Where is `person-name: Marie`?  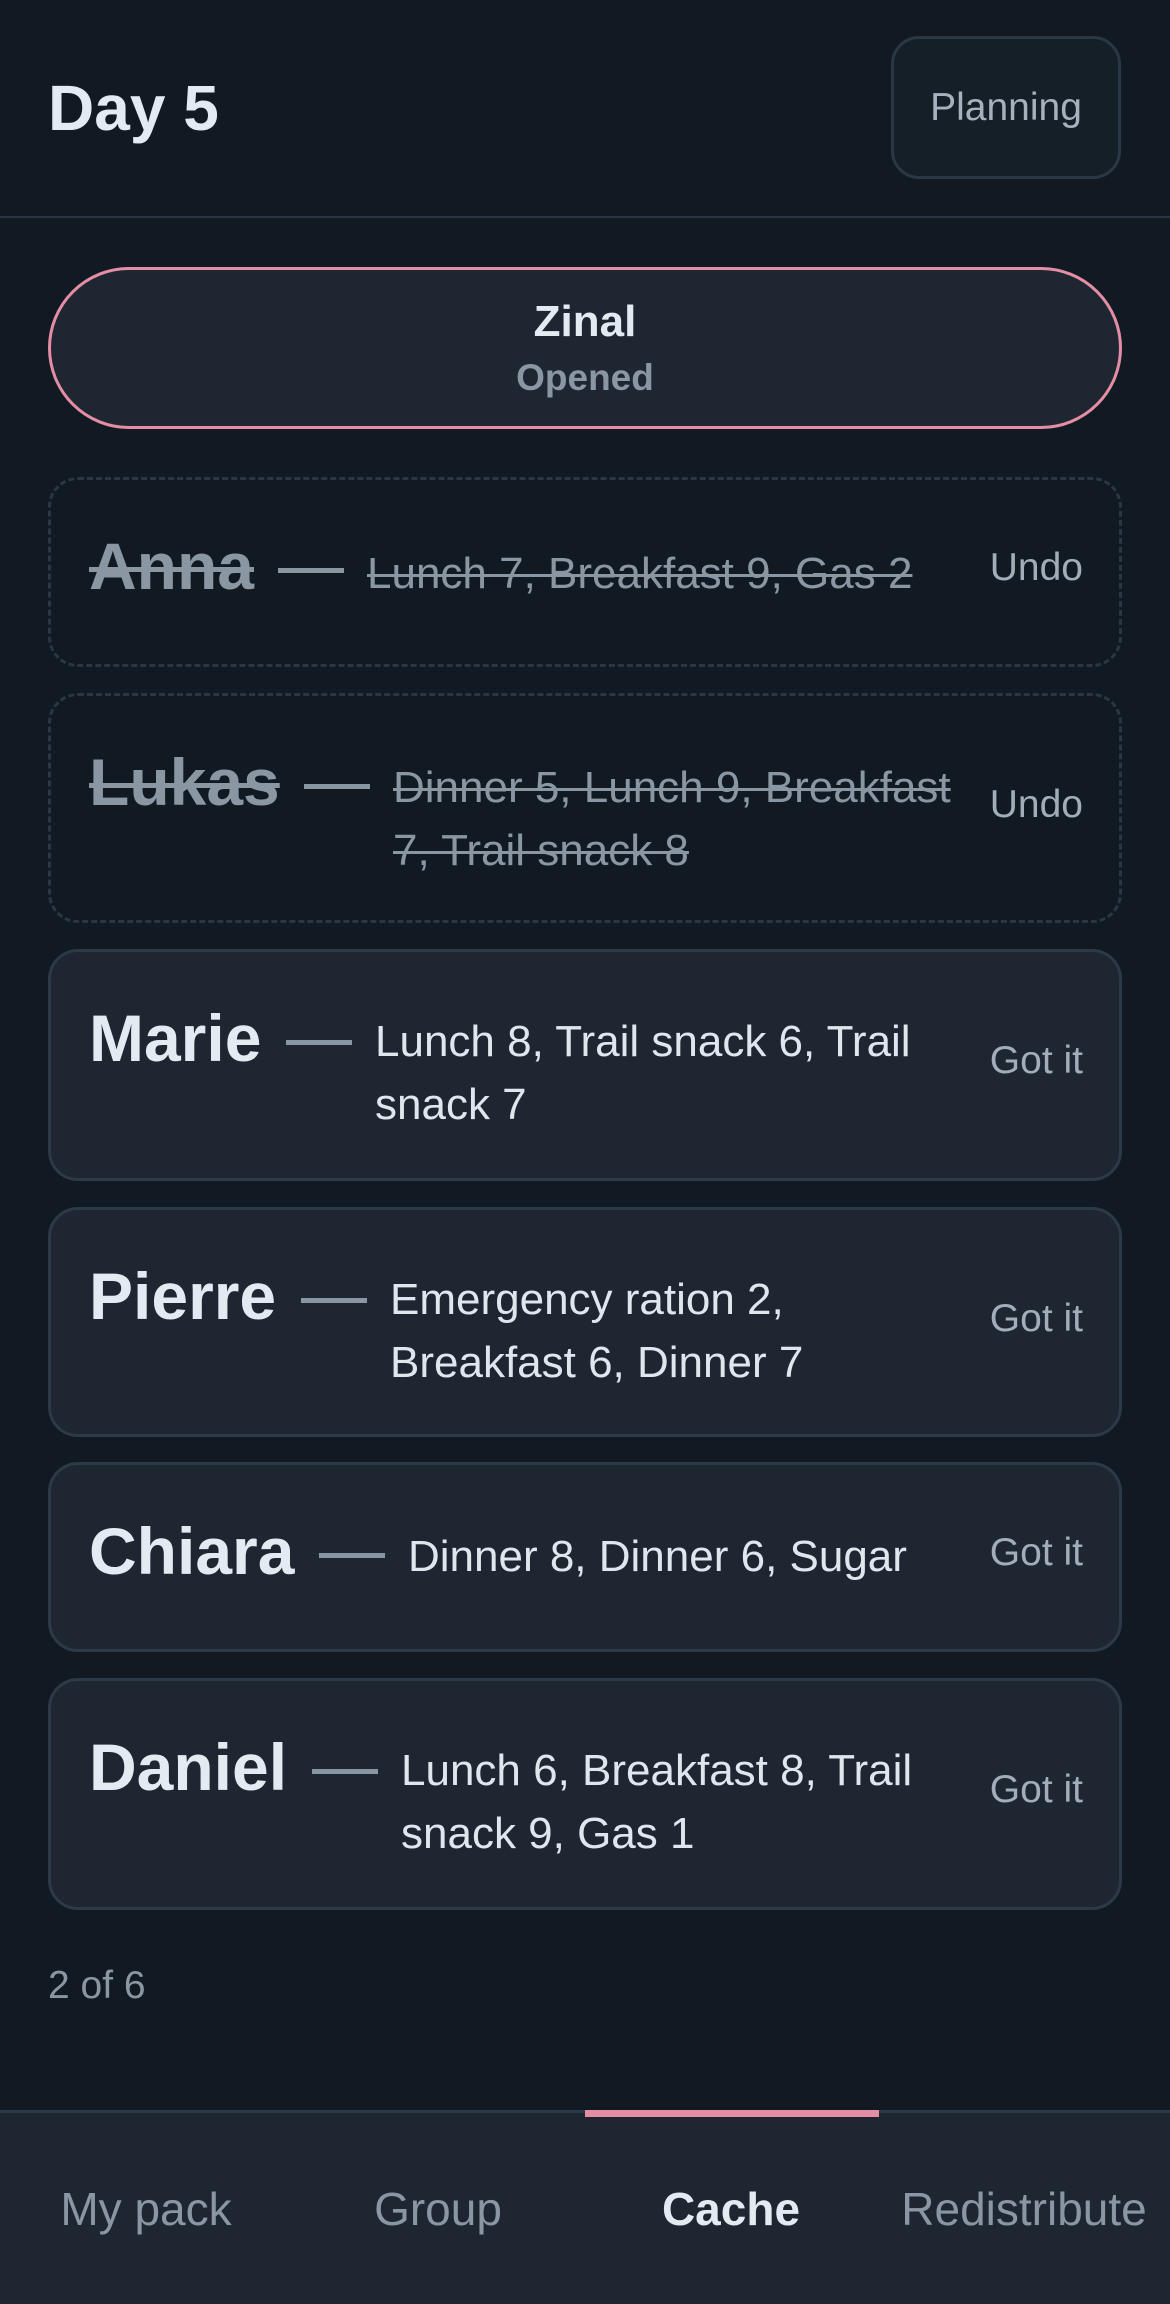
person-name: Marie is located at coordinates (175, 1038).